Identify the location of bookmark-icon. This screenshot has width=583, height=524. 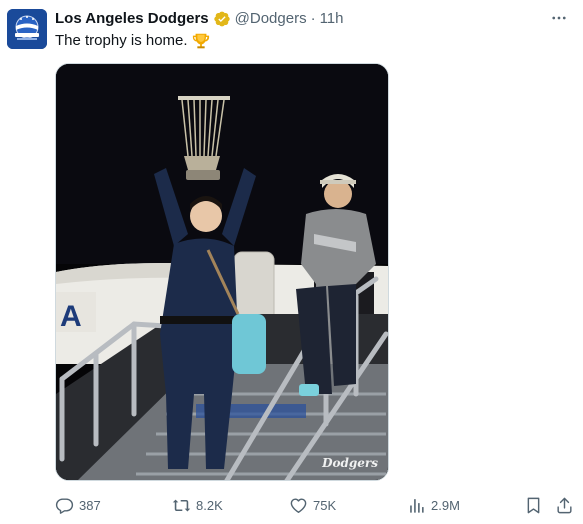
(533, 505).